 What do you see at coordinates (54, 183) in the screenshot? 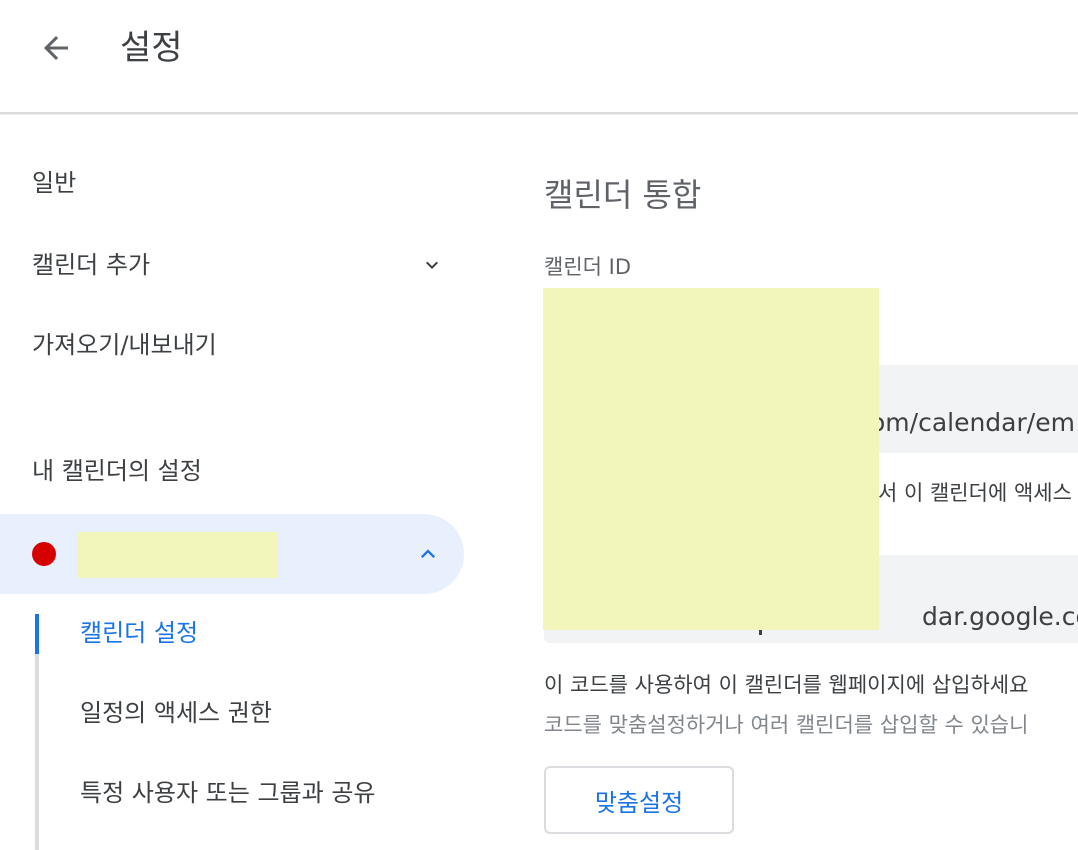
I see `sidebar-item-general: 일반` at bounding box center [54, 183].